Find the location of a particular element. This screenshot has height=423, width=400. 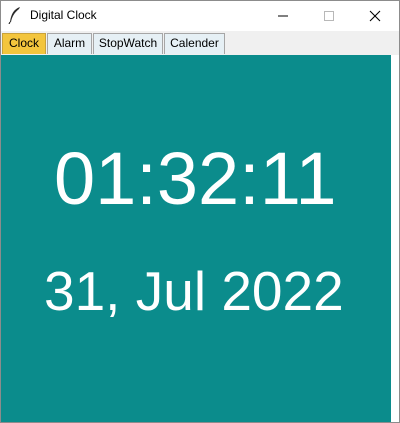

tab-calender: Calender is located at coordinates (194, 43).